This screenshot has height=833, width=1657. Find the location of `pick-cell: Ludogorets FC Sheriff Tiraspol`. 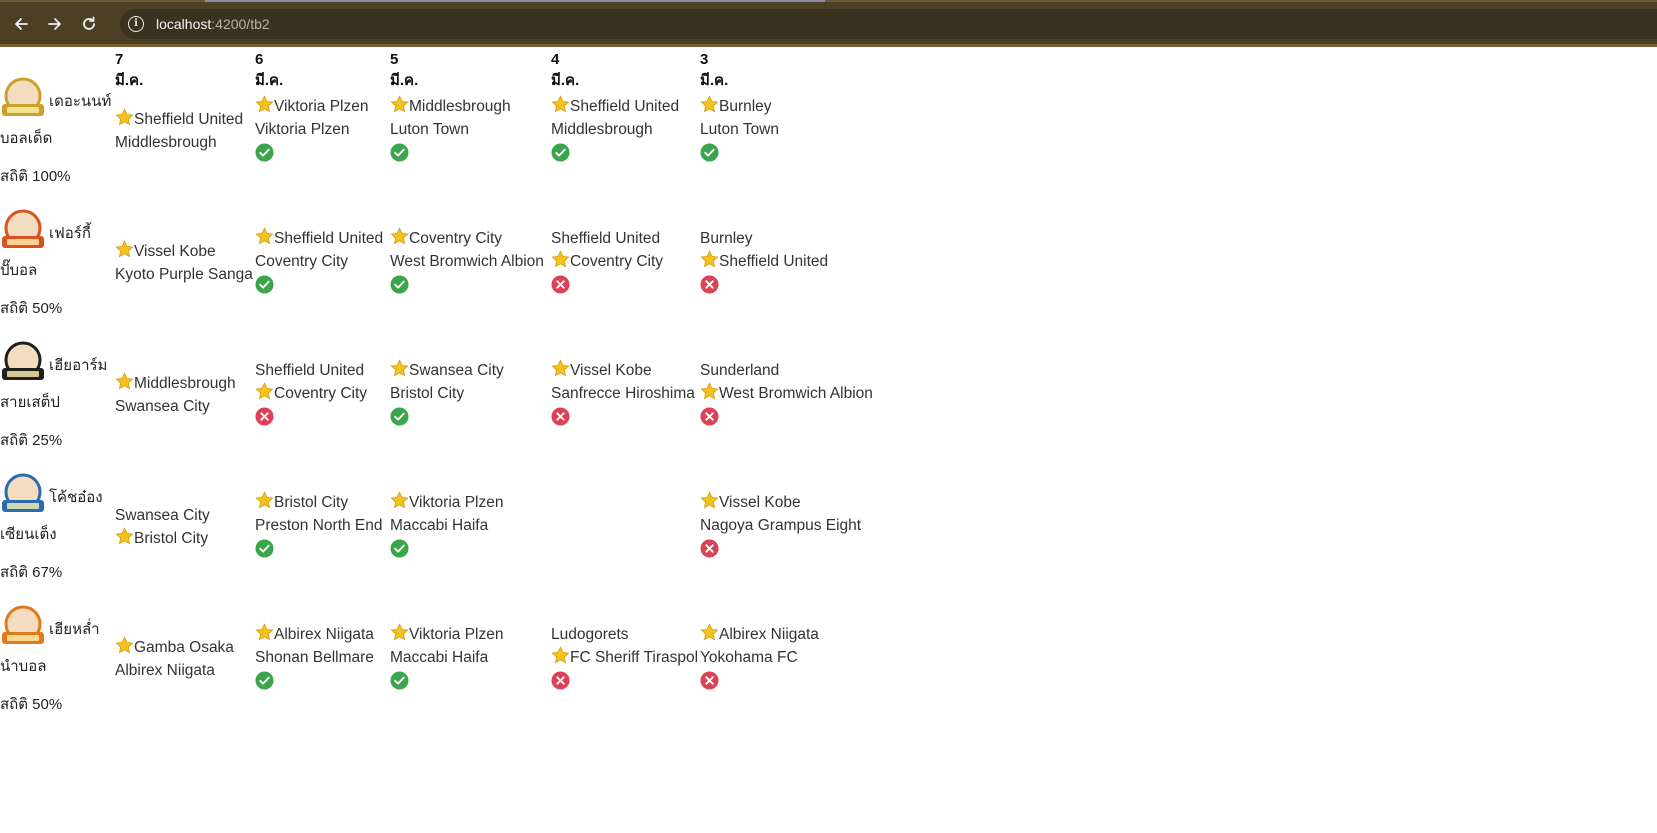

pick-cell: Ludogorets FC Sheriff Tiraspol is located at coordinates (624, 656).